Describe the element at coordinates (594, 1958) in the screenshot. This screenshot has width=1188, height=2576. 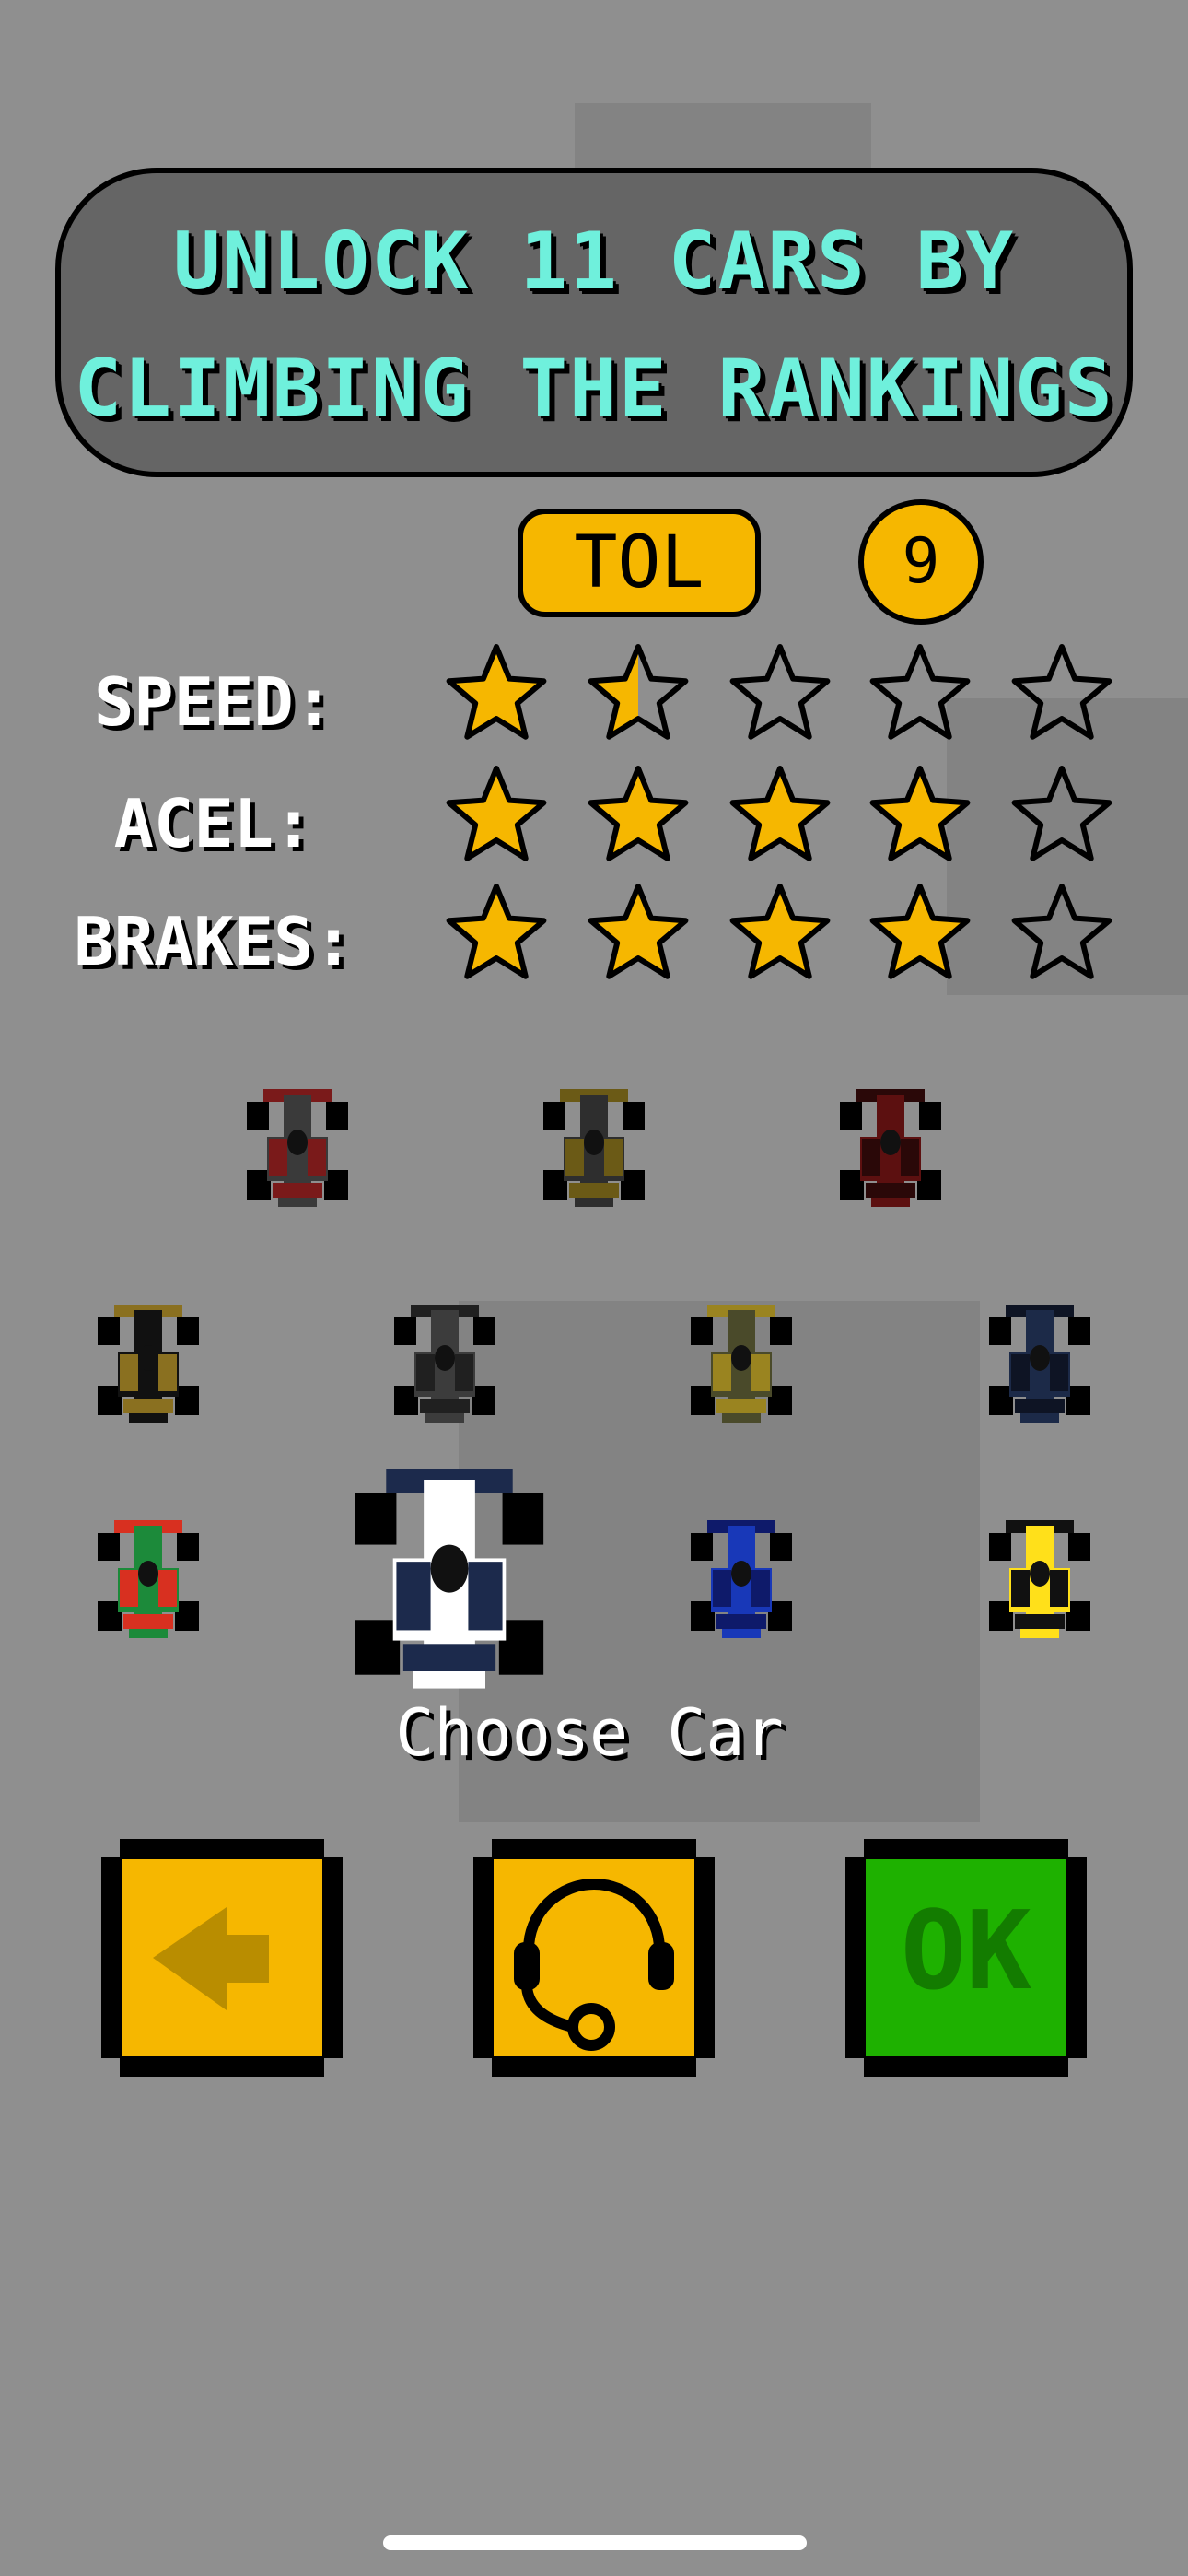
I see `support-button` at that location.